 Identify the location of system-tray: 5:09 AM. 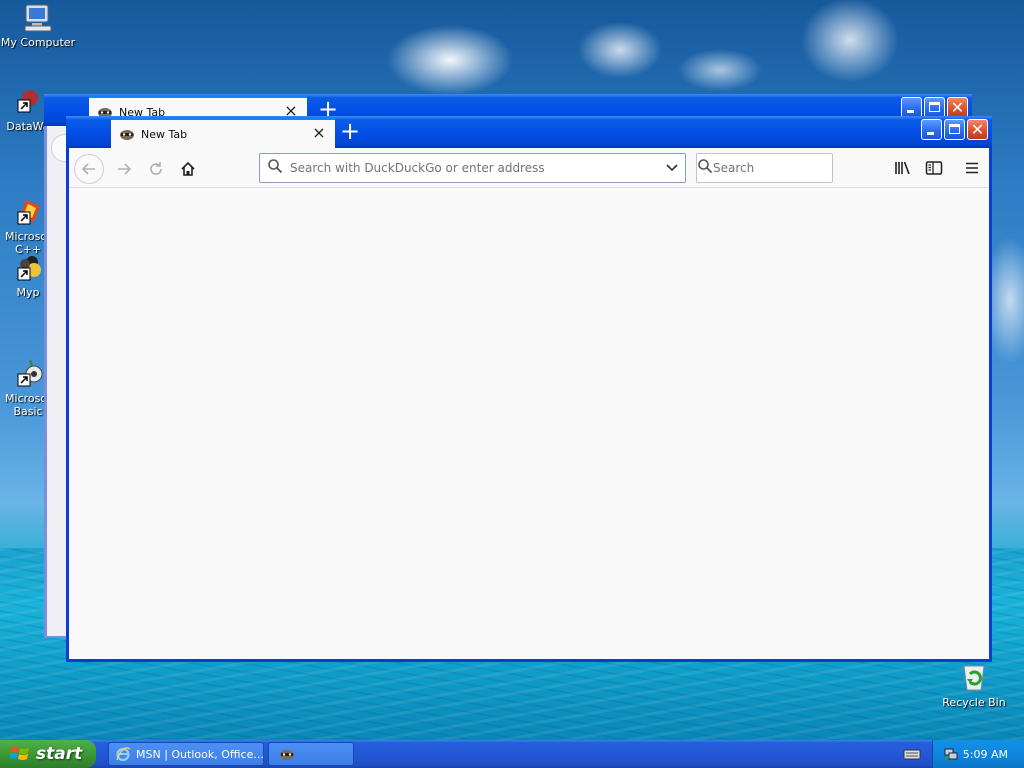
(978, 754).